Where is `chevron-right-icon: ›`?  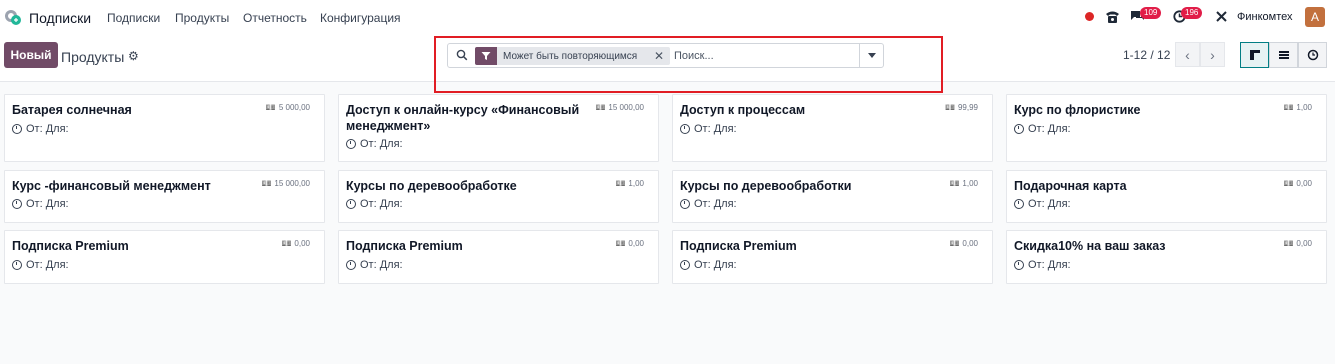 chevron-right-icon: › is located at coordinates (1212, 54).